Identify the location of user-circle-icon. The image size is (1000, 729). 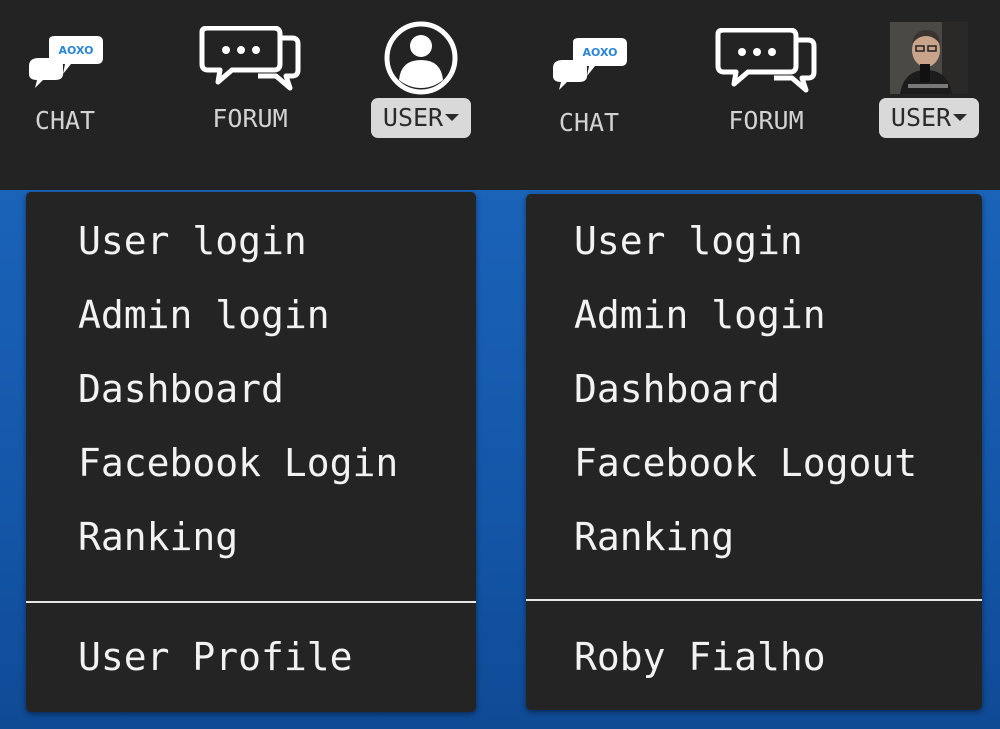
(421, 58).